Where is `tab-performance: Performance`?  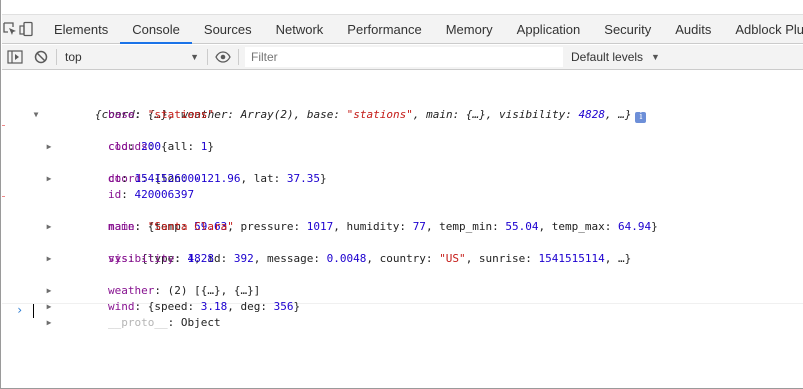
tab-performance: Performance is located at coordinates (384, 29).